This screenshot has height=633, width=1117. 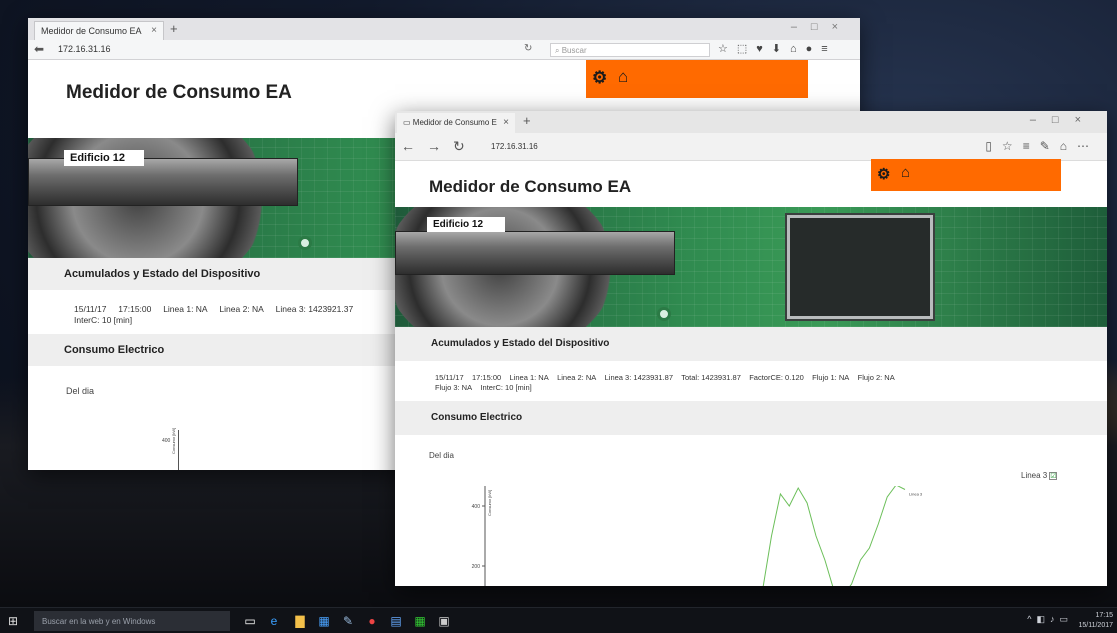 What do you see at coordinates (324, 621) in the screenshot?
I see `store-icon: ▦` at bounding box center [324, 621].